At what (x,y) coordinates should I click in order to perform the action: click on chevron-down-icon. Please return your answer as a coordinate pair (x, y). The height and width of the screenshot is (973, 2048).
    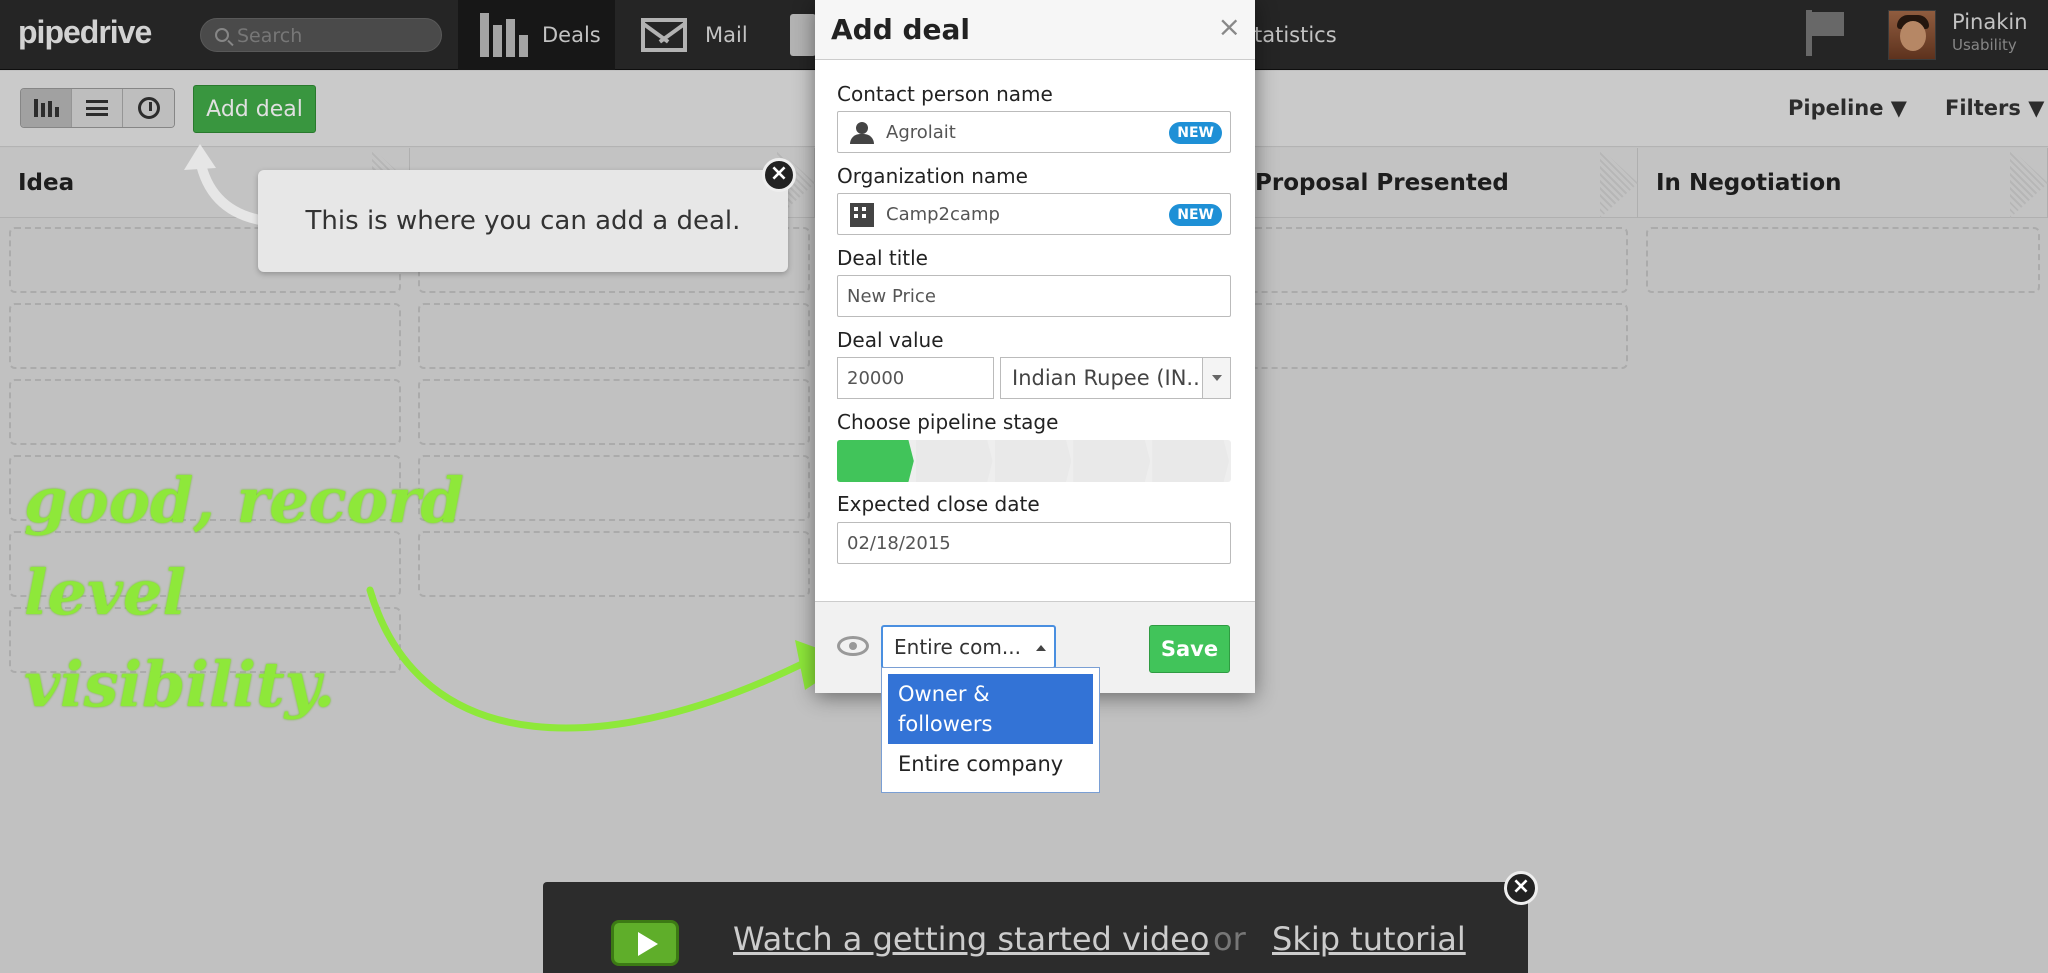
    Looking at the image, I should click on (1216, 378).